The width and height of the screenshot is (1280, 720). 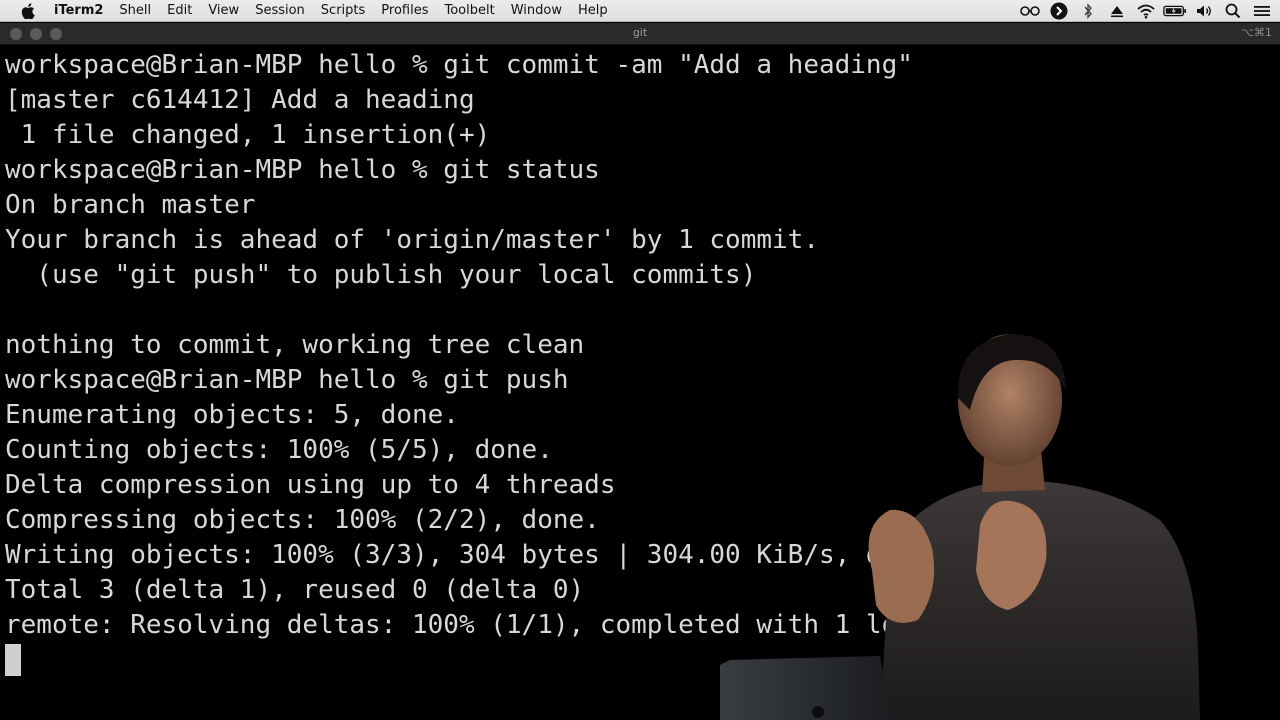 What do you see at coordinates (240, 100) in the screenshot?
I see `terminal-line: [master c614412] Add a heading` at bounding box center [240, 100].